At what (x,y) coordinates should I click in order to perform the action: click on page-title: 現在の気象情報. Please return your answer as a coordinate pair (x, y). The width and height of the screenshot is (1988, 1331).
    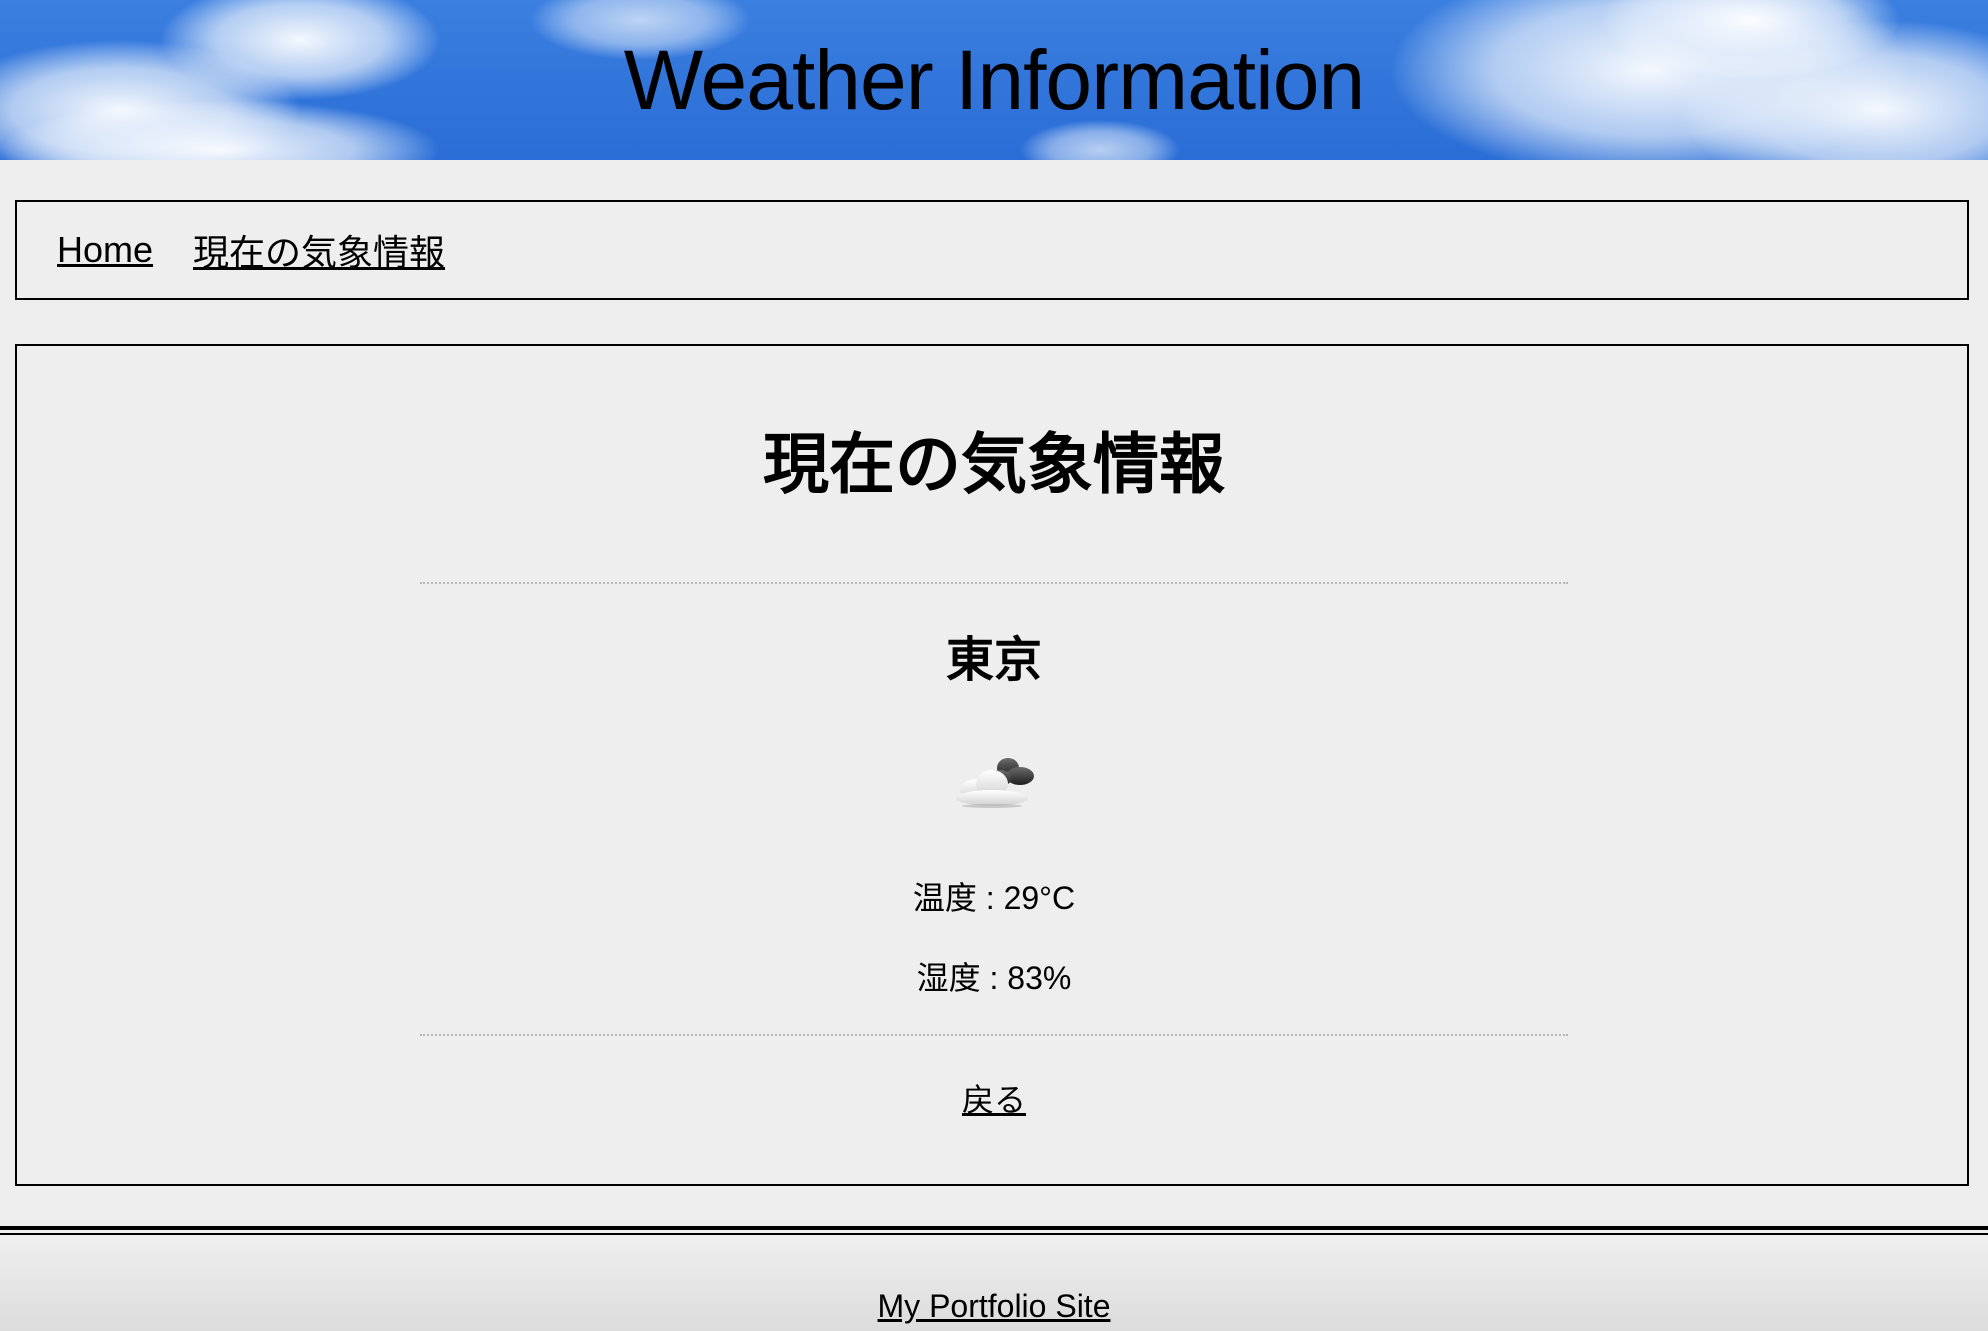
    Looking at the image, I should click on (994, 464).